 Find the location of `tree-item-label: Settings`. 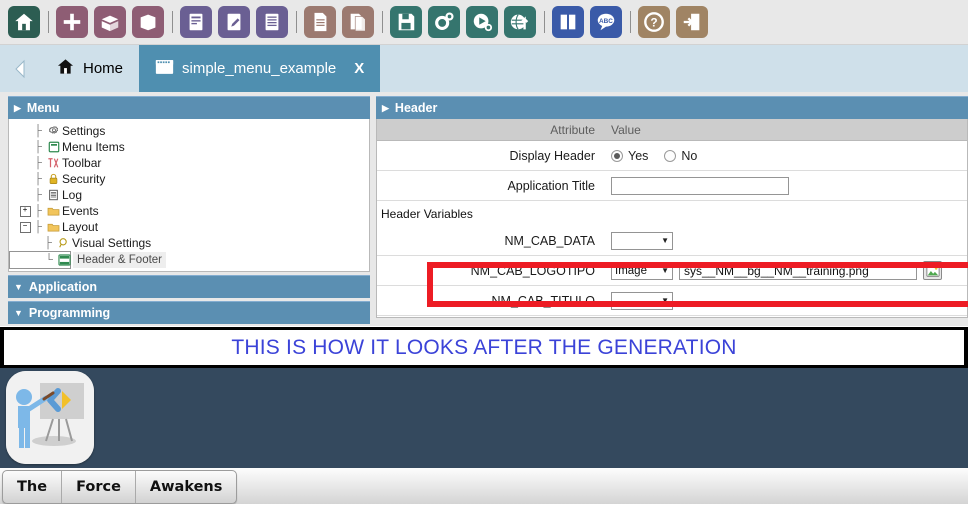

tree-item-label: Settings is located at coordinates (84, 131).